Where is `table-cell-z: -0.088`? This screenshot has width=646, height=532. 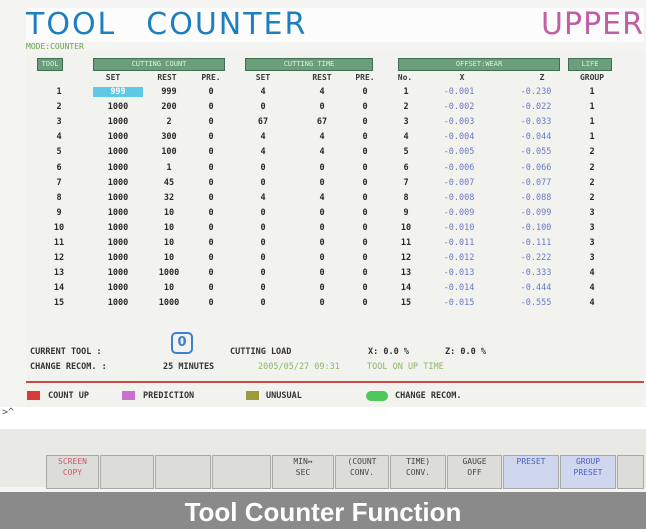 table-cell-z: -0.088 is located at coordinates (536, 197).